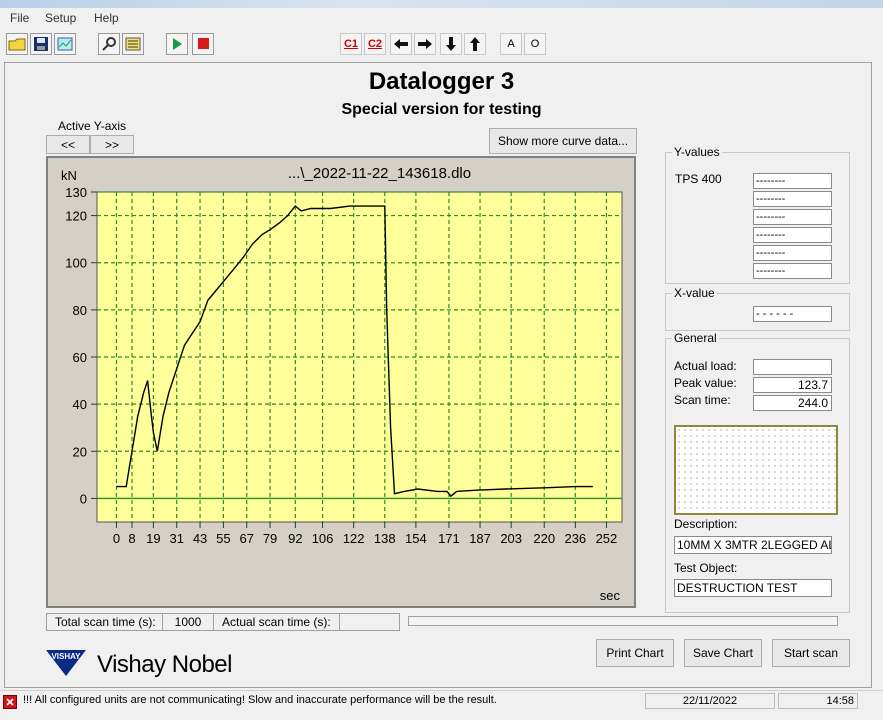  Describe the element at coordinates (246, 538) in the screenshot. I see `x-tick-label: 67` at that location.